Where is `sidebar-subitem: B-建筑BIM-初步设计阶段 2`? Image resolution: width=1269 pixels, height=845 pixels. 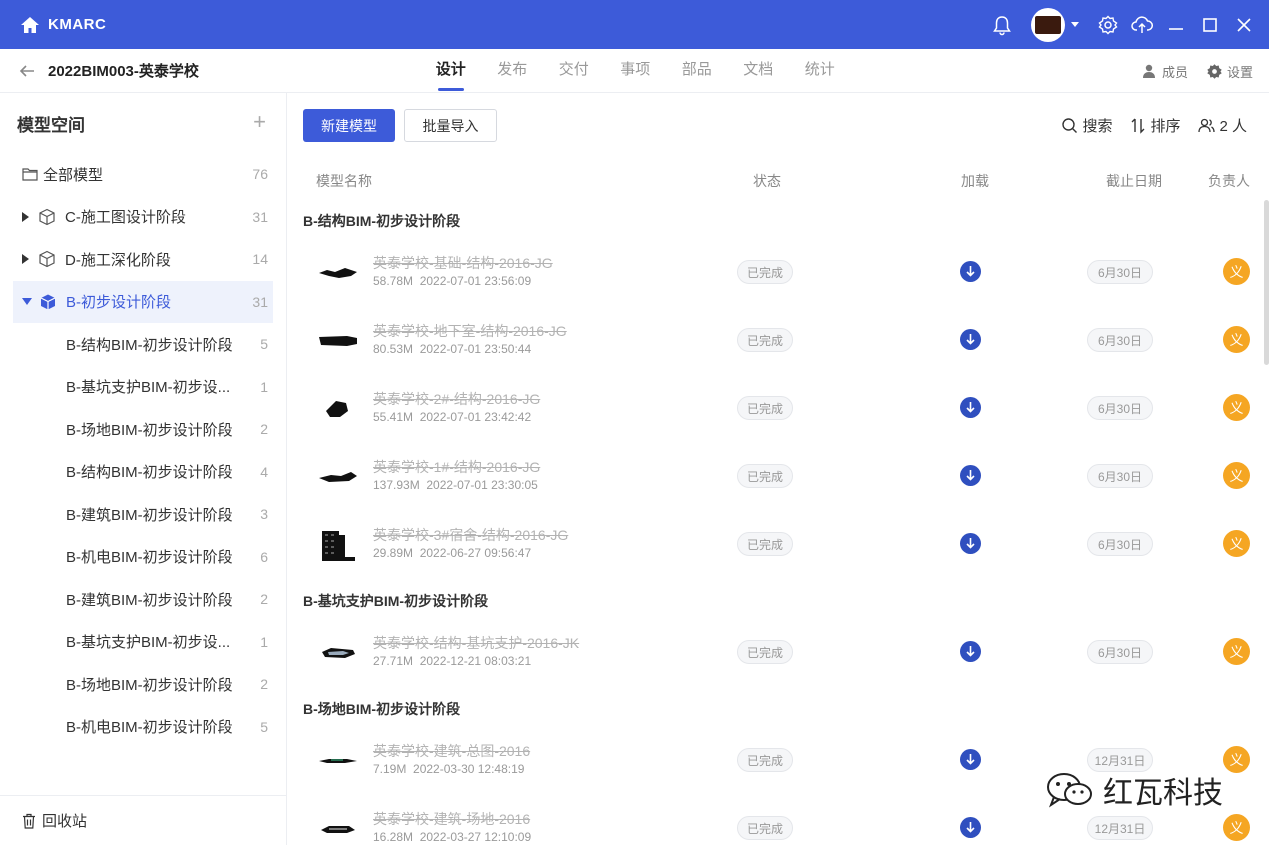 sidebar-subitem: B-建筑BIM-初步设计阶段 2 is located at coordinates (143, 599).